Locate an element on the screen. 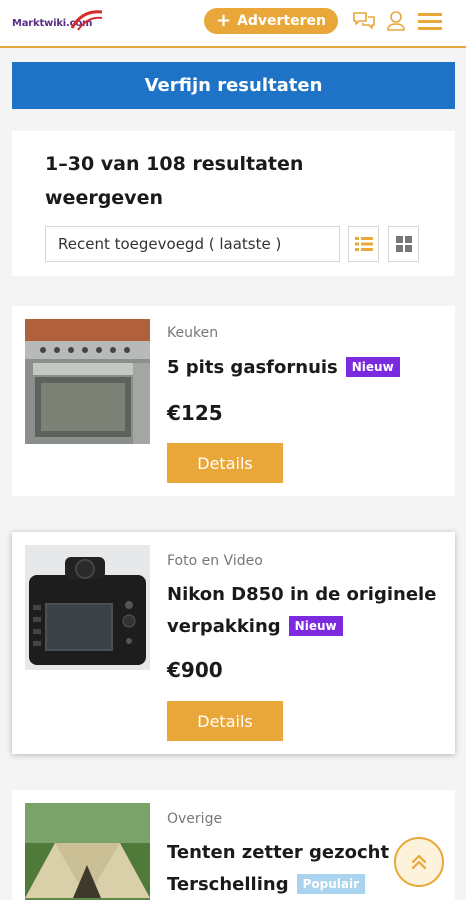  list-view-button is located at coordinates (363, 244).